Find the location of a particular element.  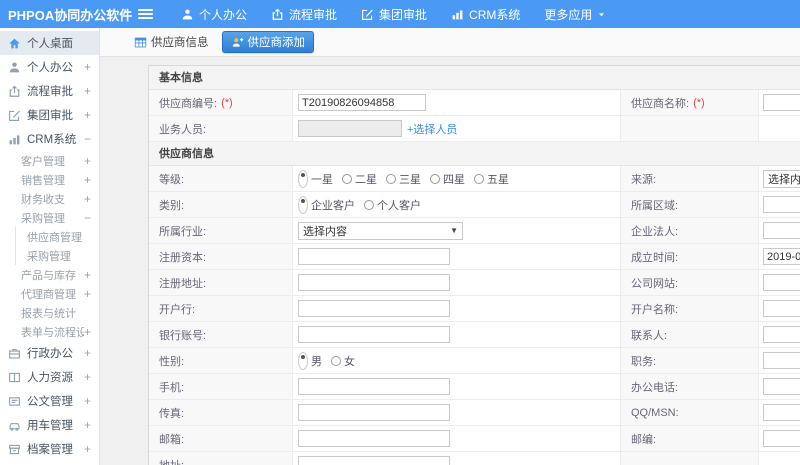

level-radio-2: 三星 is located at coordinates (403, 179).